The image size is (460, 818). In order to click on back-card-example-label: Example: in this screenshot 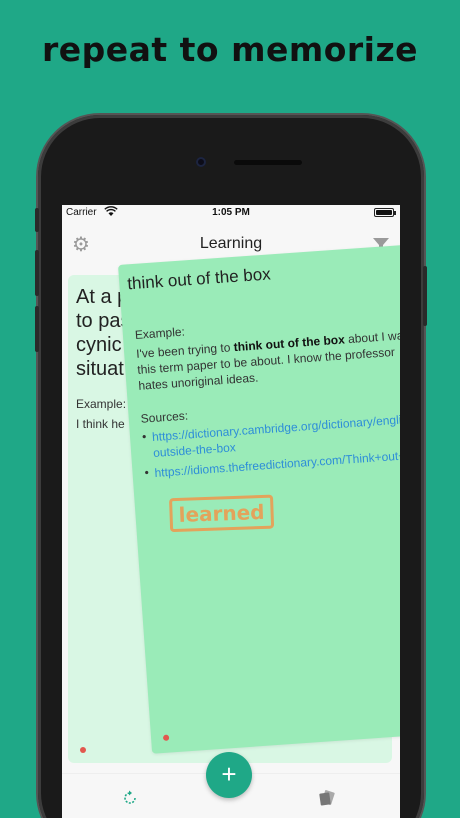, I will do `click(101, 404)`.